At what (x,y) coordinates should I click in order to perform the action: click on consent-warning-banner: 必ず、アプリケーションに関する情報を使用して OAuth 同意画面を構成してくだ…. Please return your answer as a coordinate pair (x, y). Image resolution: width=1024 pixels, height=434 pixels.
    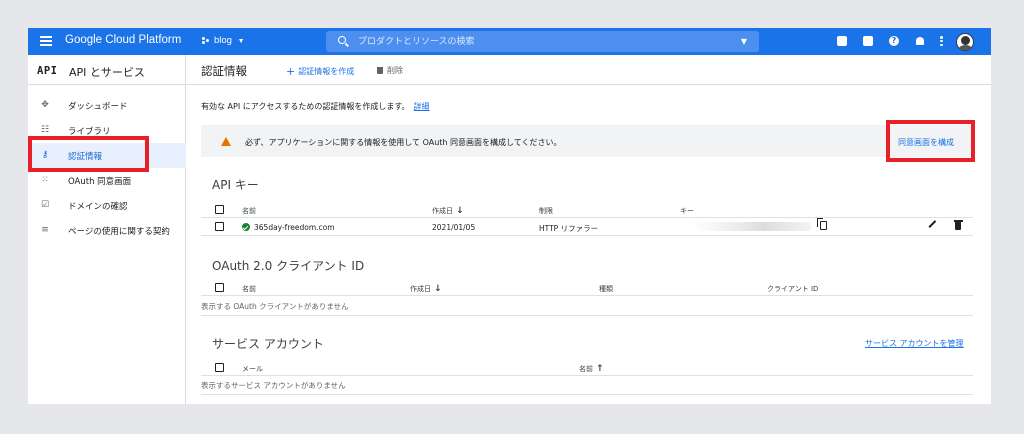
    Looking at the image, I should click on (587, 141).